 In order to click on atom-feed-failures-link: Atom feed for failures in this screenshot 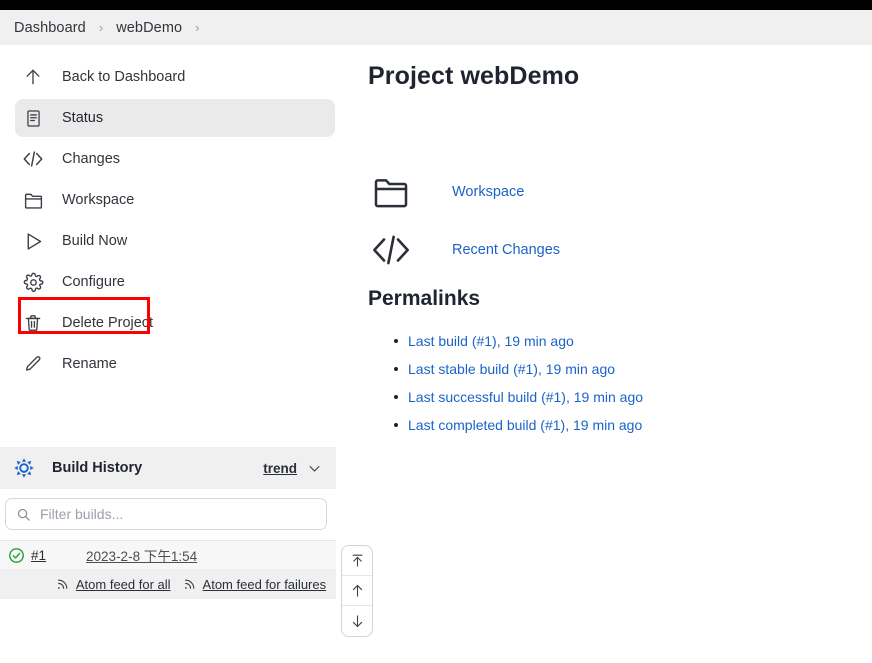, I will do `click(255, 584)`.